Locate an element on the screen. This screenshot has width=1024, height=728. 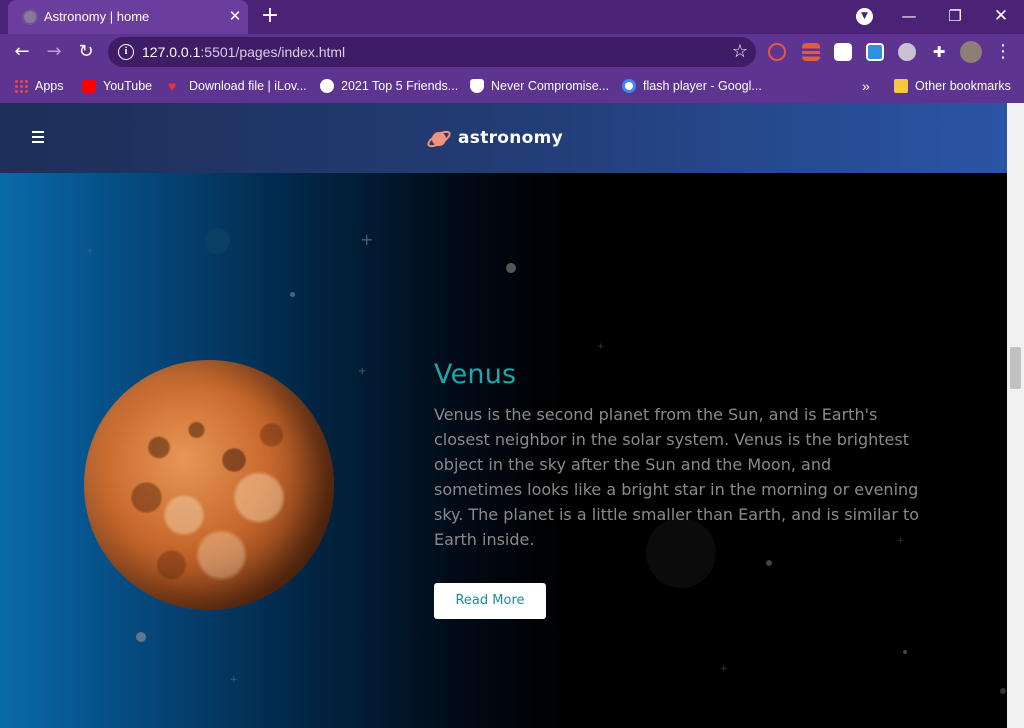
extension-infinity-icon is located at coordinates (777, 52).